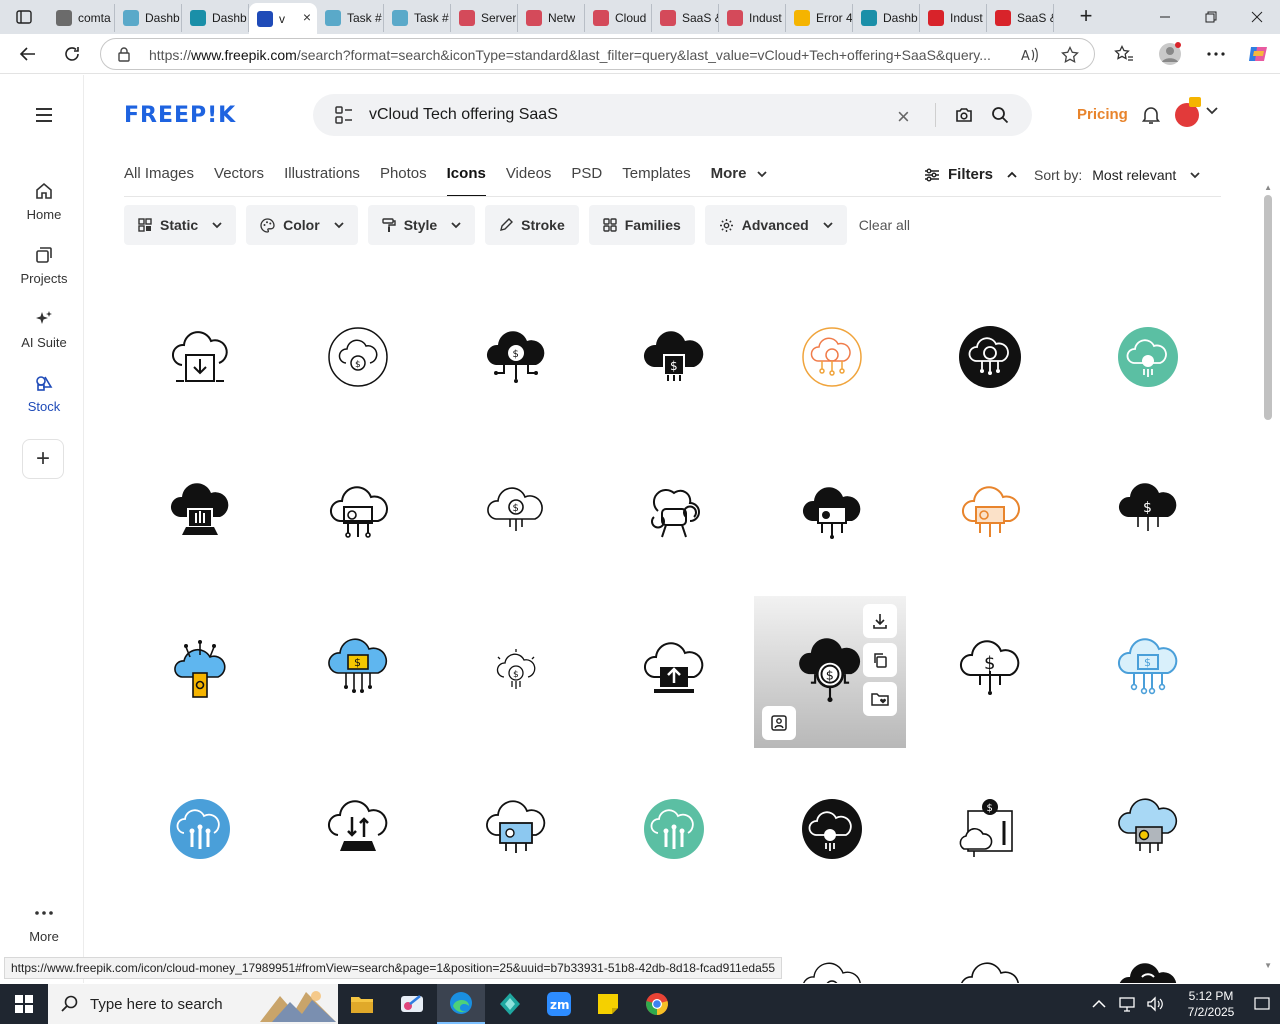 Image resolution: width=1280 pixels, height=1024 pixels. What do you see at coordinates (466, 181) in the screenshot?
I see `tab-icons: Icons` at bounding box center [466, 181].